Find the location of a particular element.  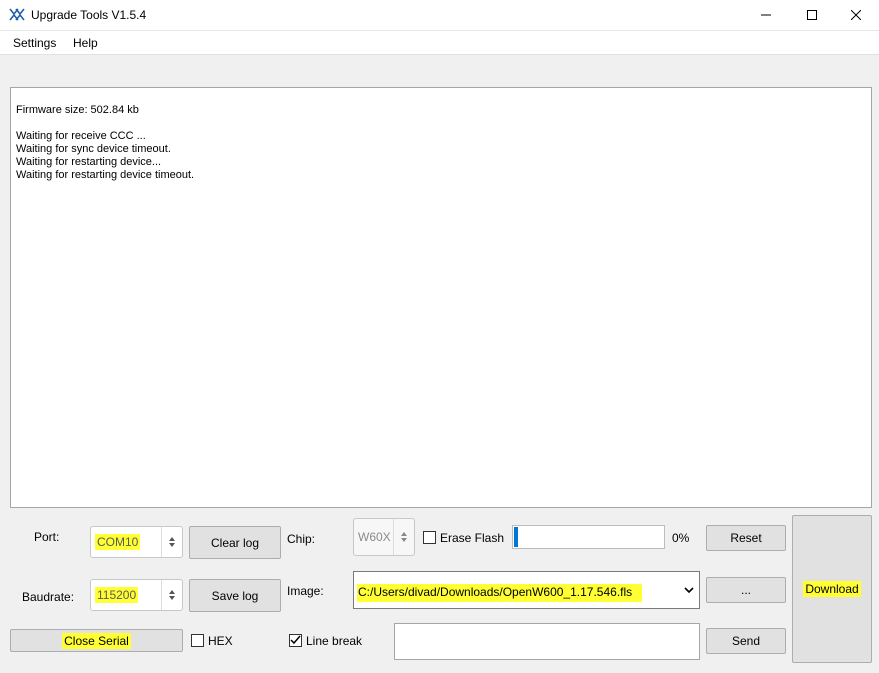

maximize-icon is located at coordinates (812, 16).